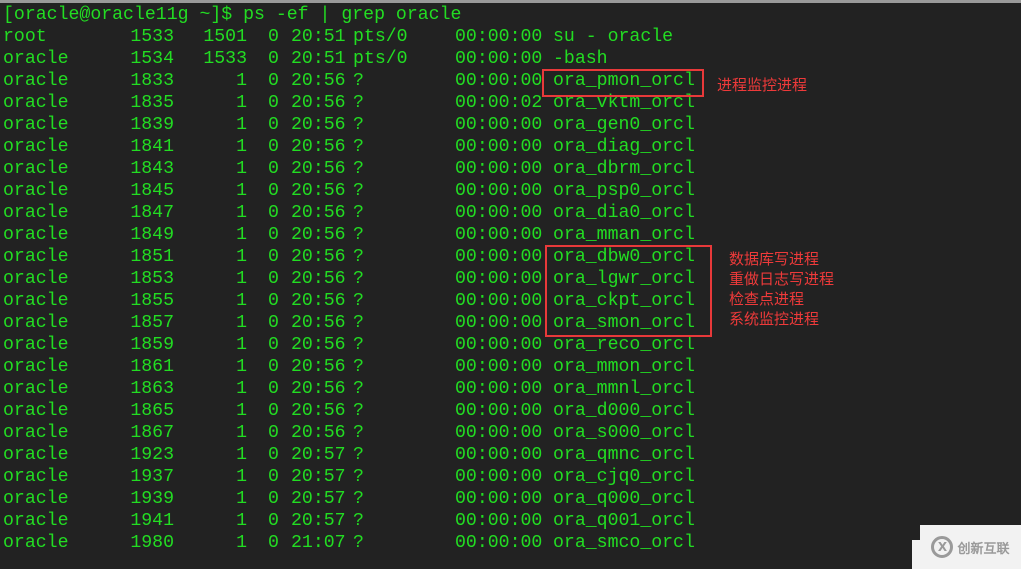 The height and width of the screenshot is (569, 1021). What do you see at coordinates (624, 433) in the screenshot?
I see `process-cmd: ora_s000_orcl` at bounding box center [624, 433].